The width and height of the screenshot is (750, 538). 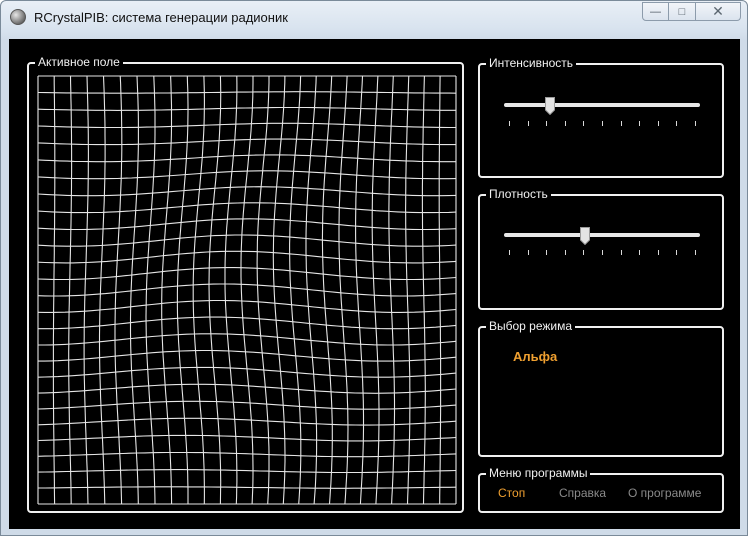 I want to click on maximize-button: □, so click(x=682, y=11).